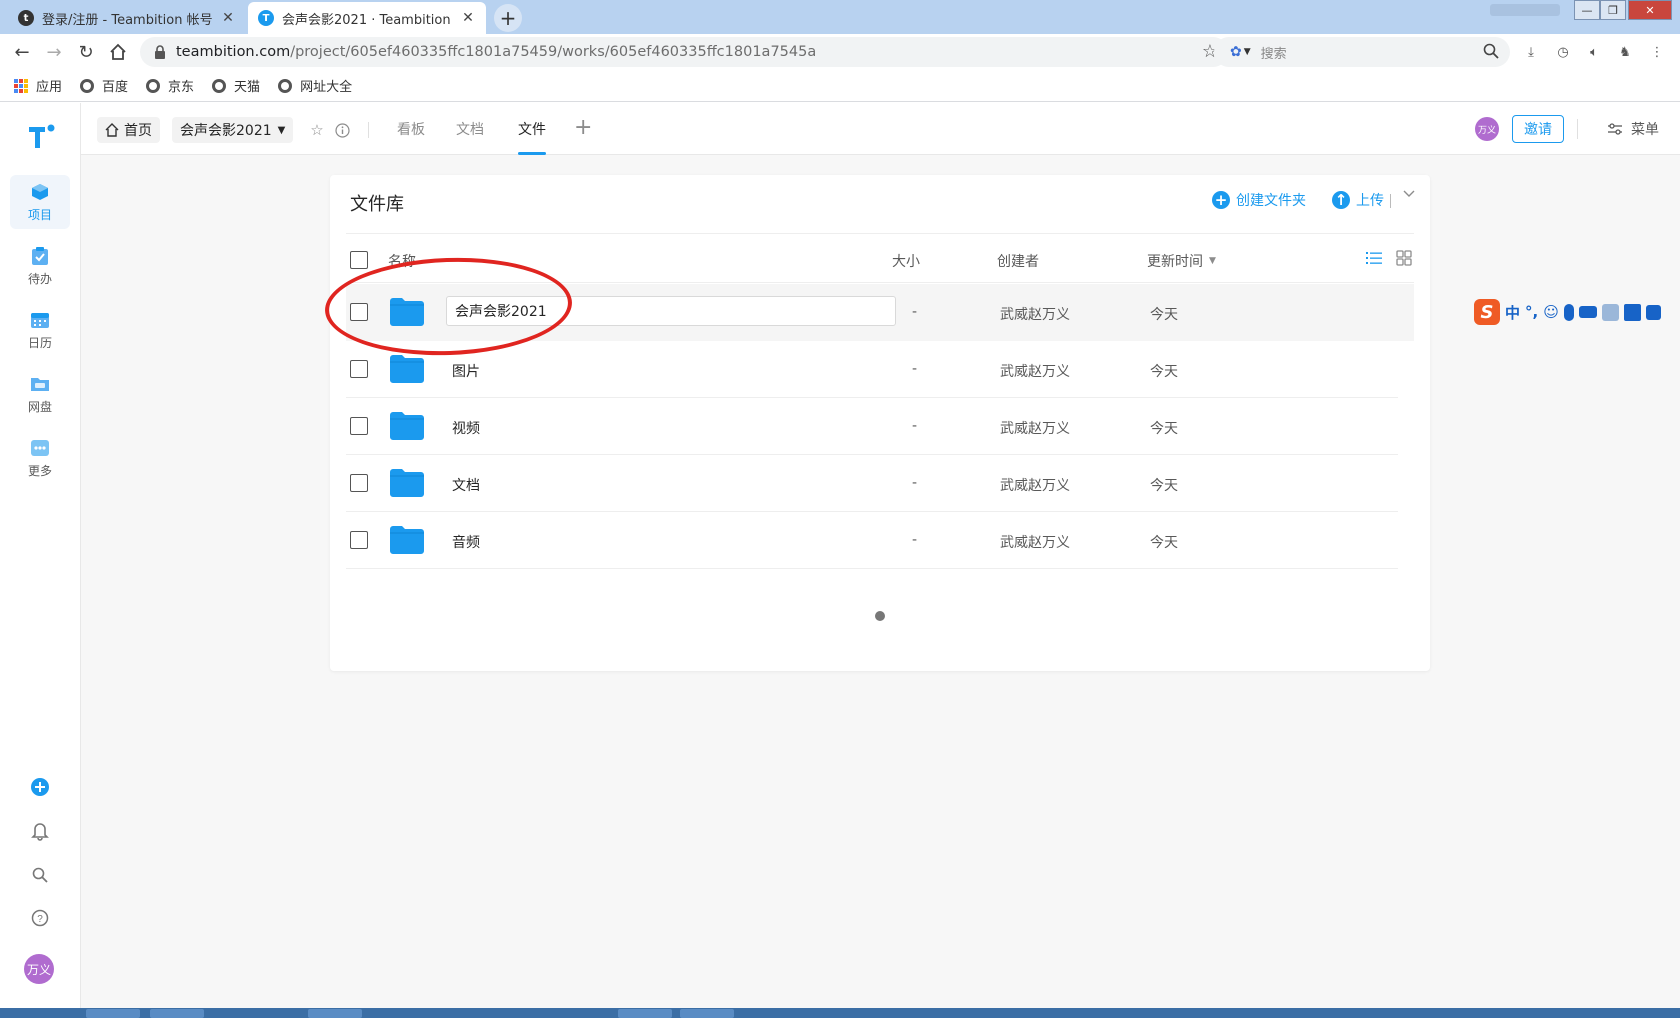  I want to click on sogou-logo-icon: S, so click(1487, 312).